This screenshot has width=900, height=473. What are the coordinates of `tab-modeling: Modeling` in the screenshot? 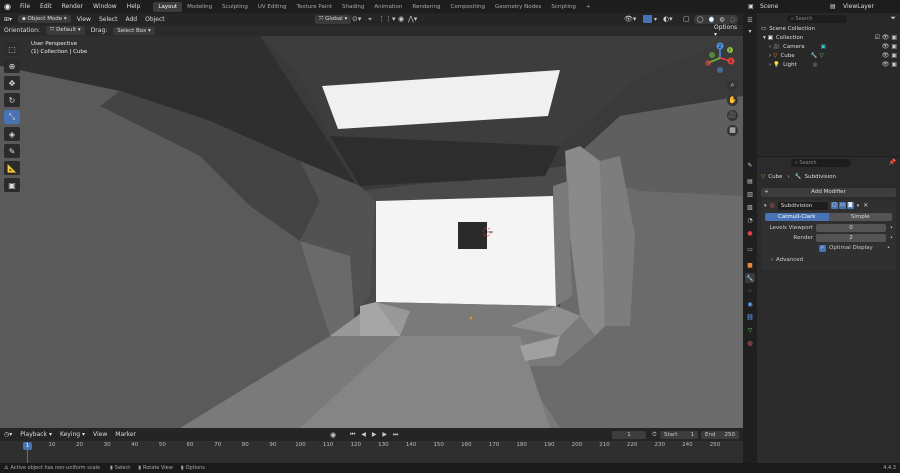 It's located at (199, 7).